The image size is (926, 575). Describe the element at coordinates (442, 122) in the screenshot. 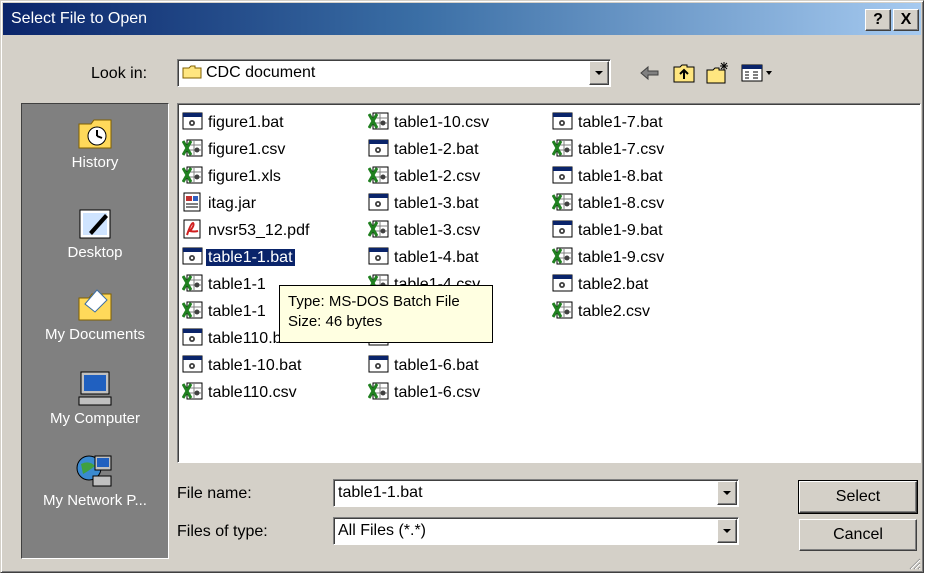

I see `file-item-name: table1-10.csv` at that location.